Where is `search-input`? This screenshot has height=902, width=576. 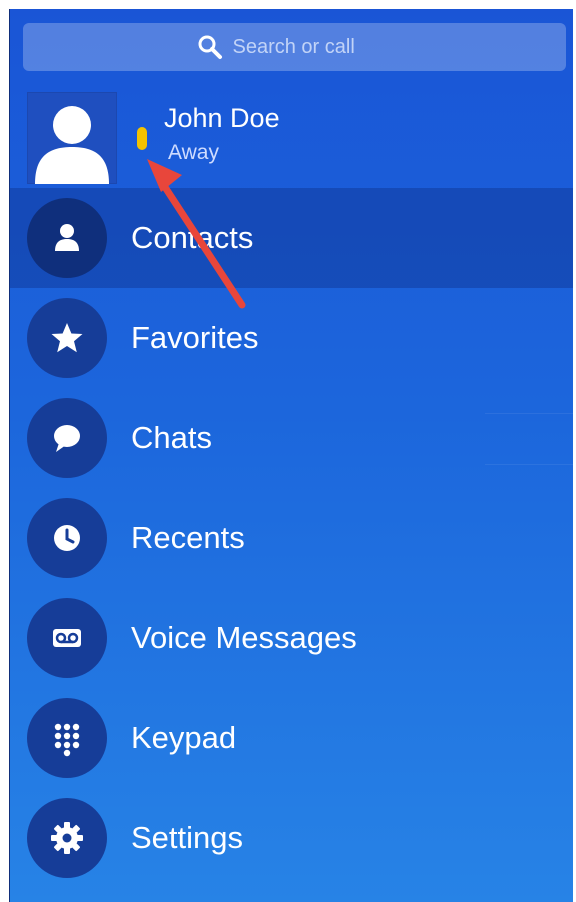
search-input is located at coordinates (312, 47).